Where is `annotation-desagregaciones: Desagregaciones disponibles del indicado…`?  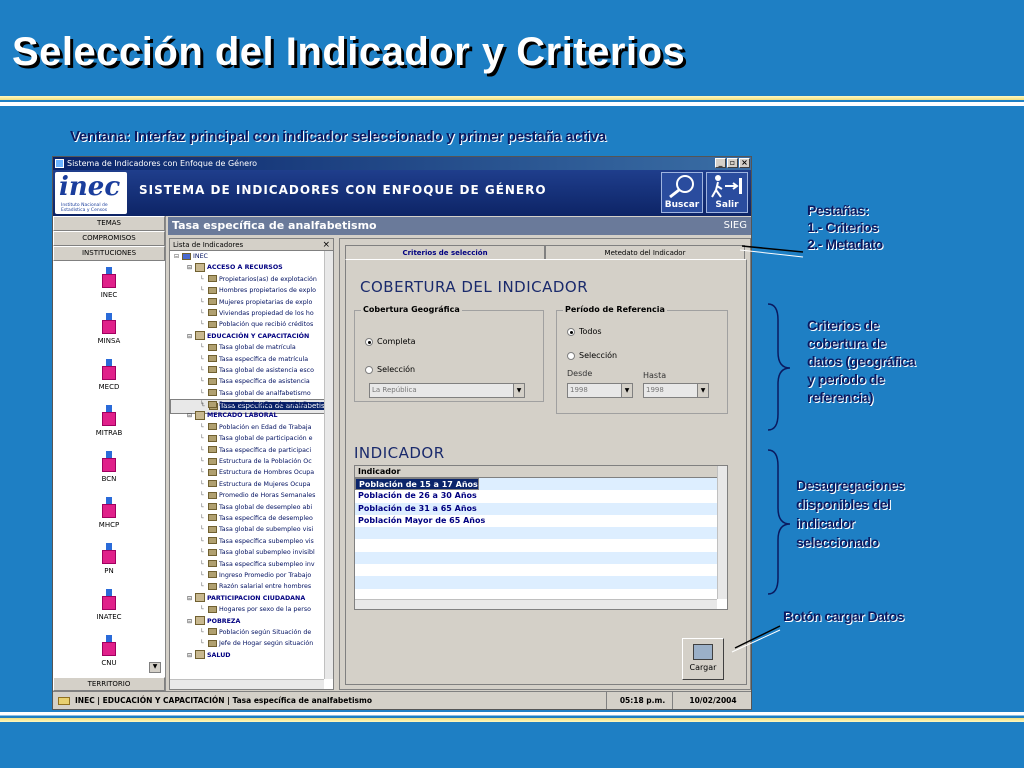 annotation-desagregaciones: Desagregaciones disponibles del indicado… is located at coordinates (850, 513).